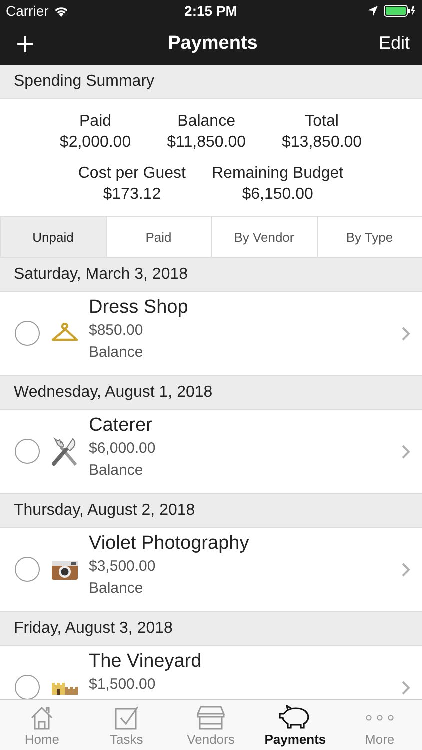 The image size is (422, 750). What do you see at coordinates (27, 11) in the screenshot?
I see `carrier-label: Carrier` at bounding box center [27, 11].